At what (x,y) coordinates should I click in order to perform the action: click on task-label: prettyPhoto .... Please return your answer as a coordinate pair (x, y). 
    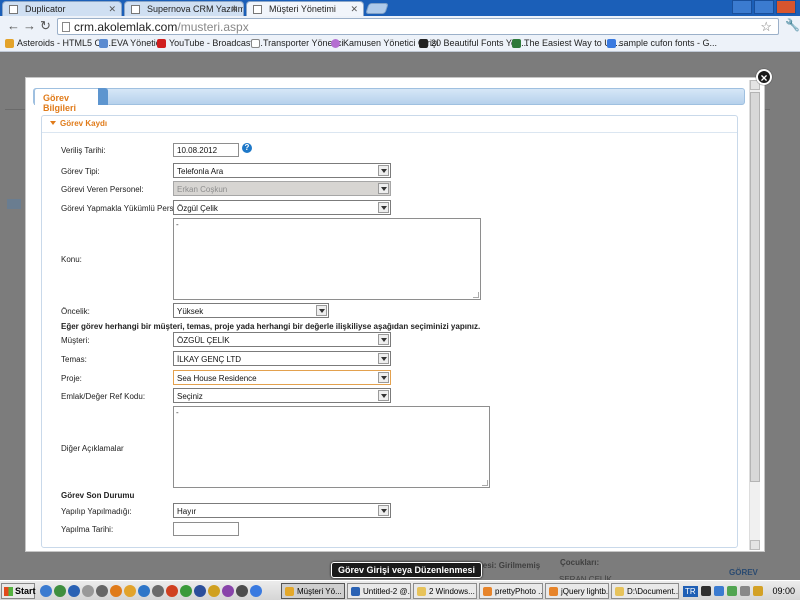
    Looking at the image, I should click on (519, 591).